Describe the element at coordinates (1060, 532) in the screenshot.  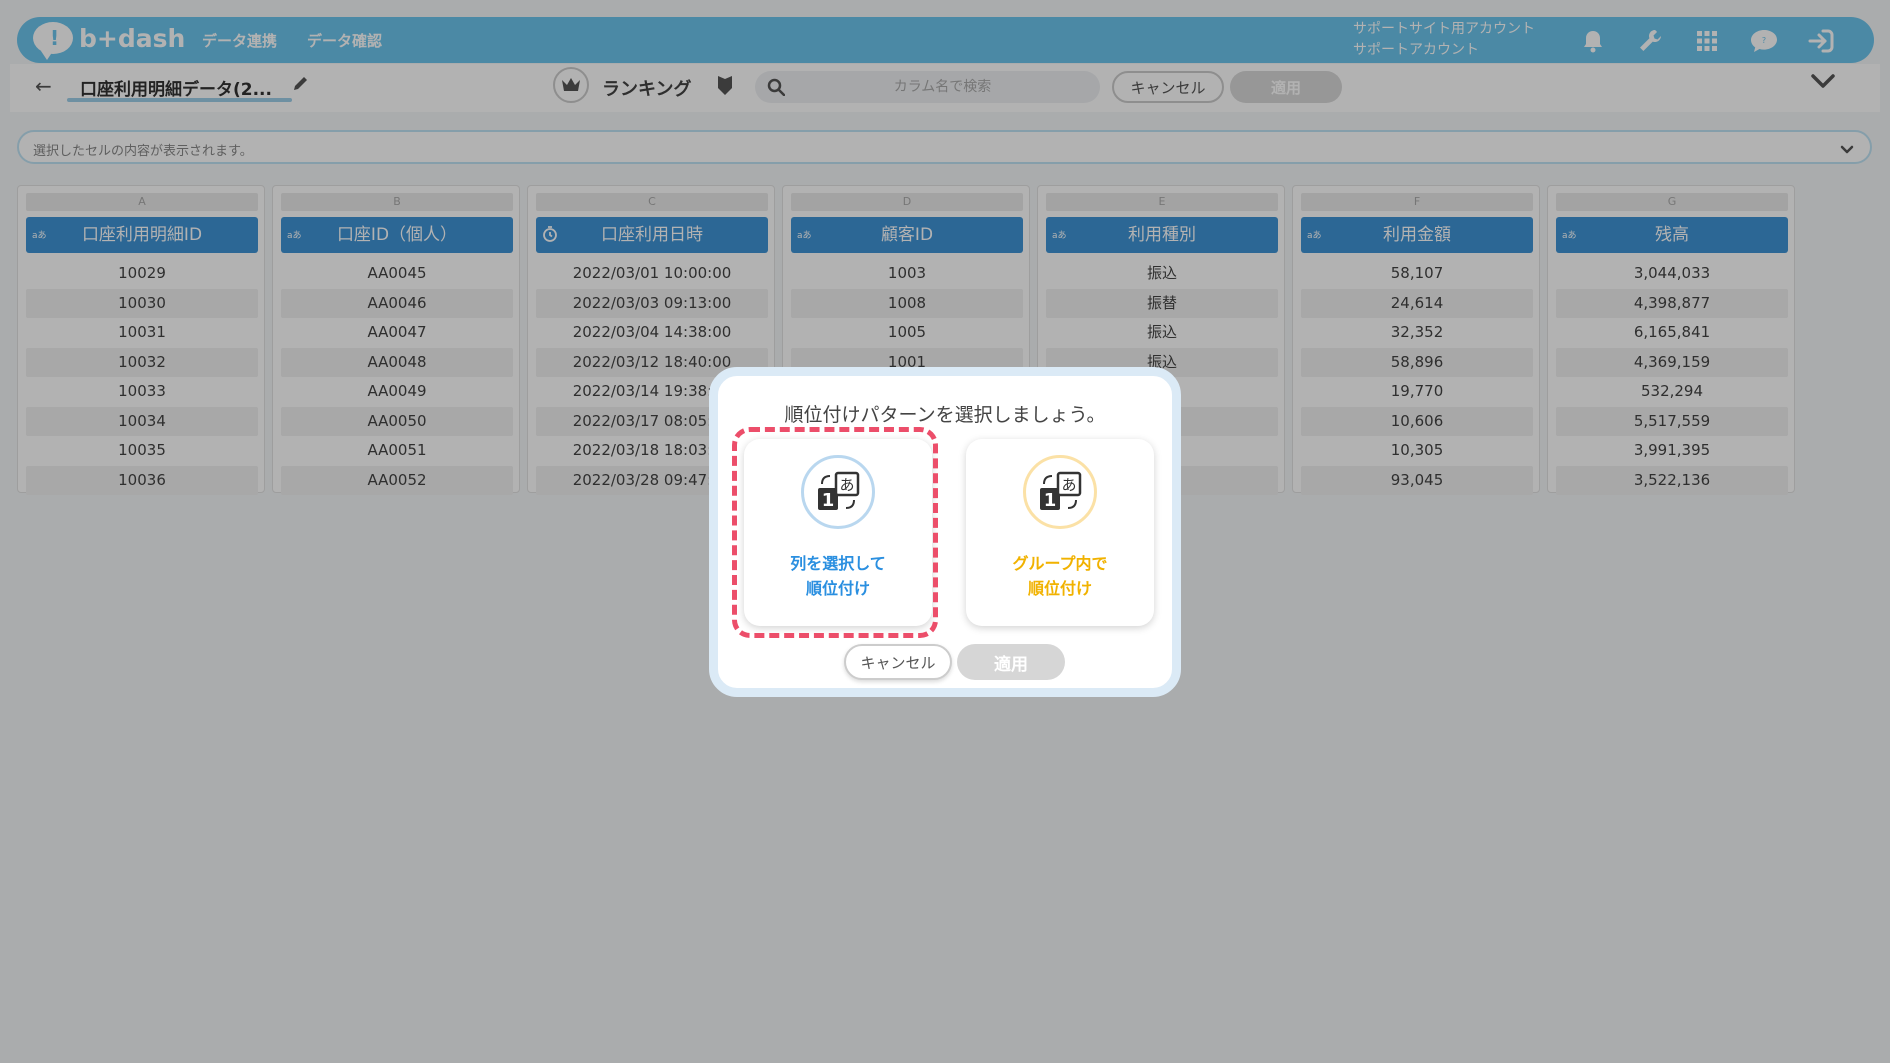
I see `option-group-ranking: 1 あ グループ内で 順位付け` at that location.